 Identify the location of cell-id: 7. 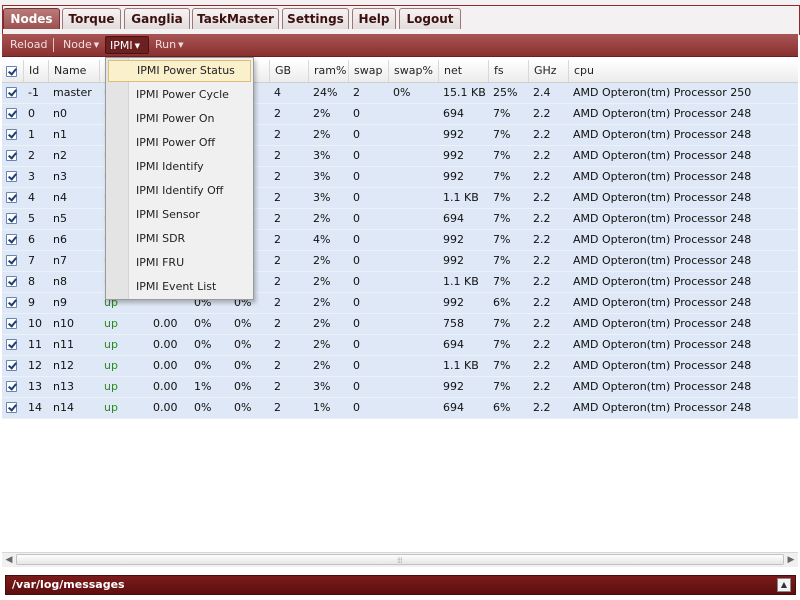
(31, 260).